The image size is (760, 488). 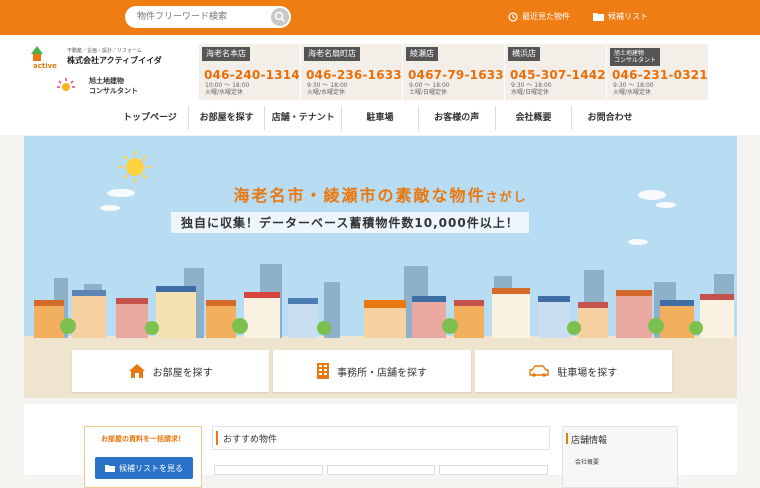 What do you see at coordinates (227, 89) in the screenshot?
I see `store-hours: 10:00 〜 18:00 火曜/水曜定休` at bounding box center [227, 89].